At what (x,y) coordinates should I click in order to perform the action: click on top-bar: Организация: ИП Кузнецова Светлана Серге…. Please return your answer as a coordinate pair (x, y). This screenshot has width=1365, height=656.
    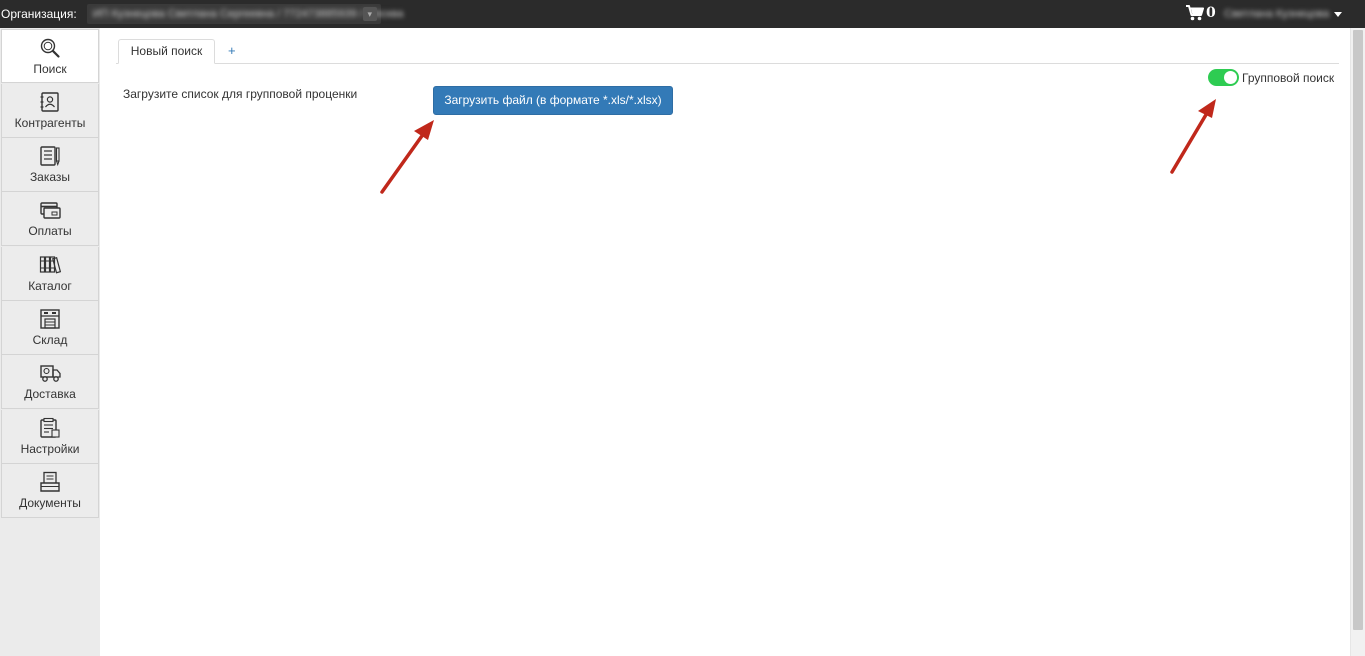
    Looking at the image, I should click on (682, 14).